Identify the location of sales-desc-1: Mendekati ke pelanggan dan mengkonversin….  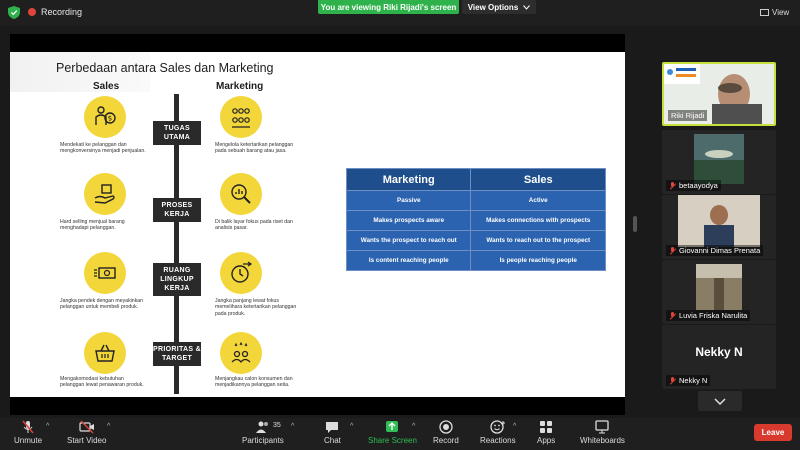
(103, 148).